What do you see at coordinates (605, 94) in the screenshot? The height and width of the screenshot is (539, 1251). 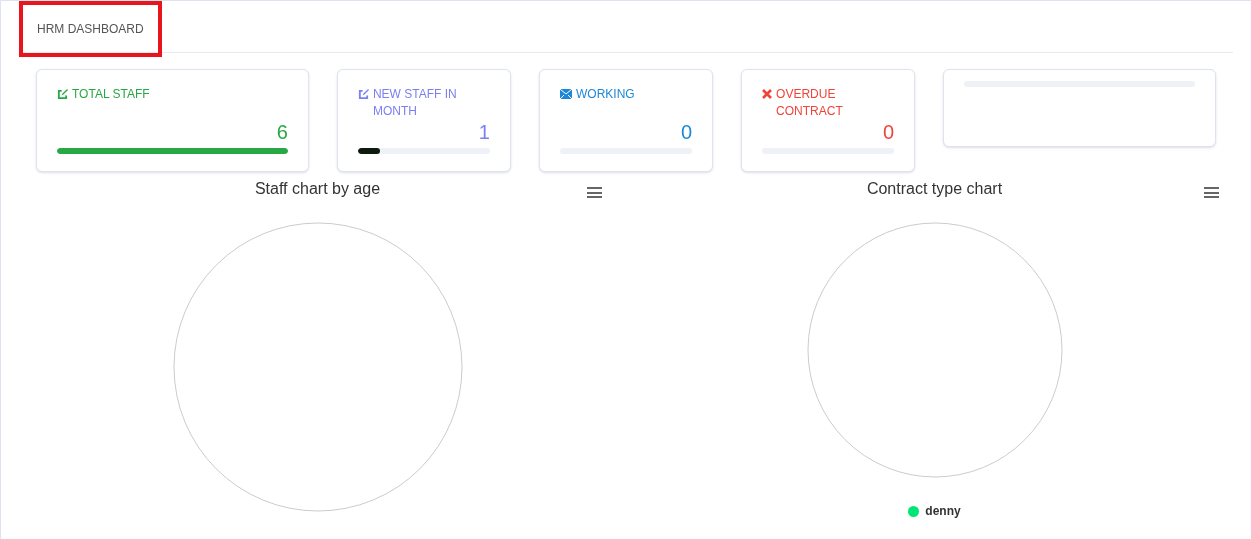 I see `card-label: WORKING` at bounding box center [605, 94].